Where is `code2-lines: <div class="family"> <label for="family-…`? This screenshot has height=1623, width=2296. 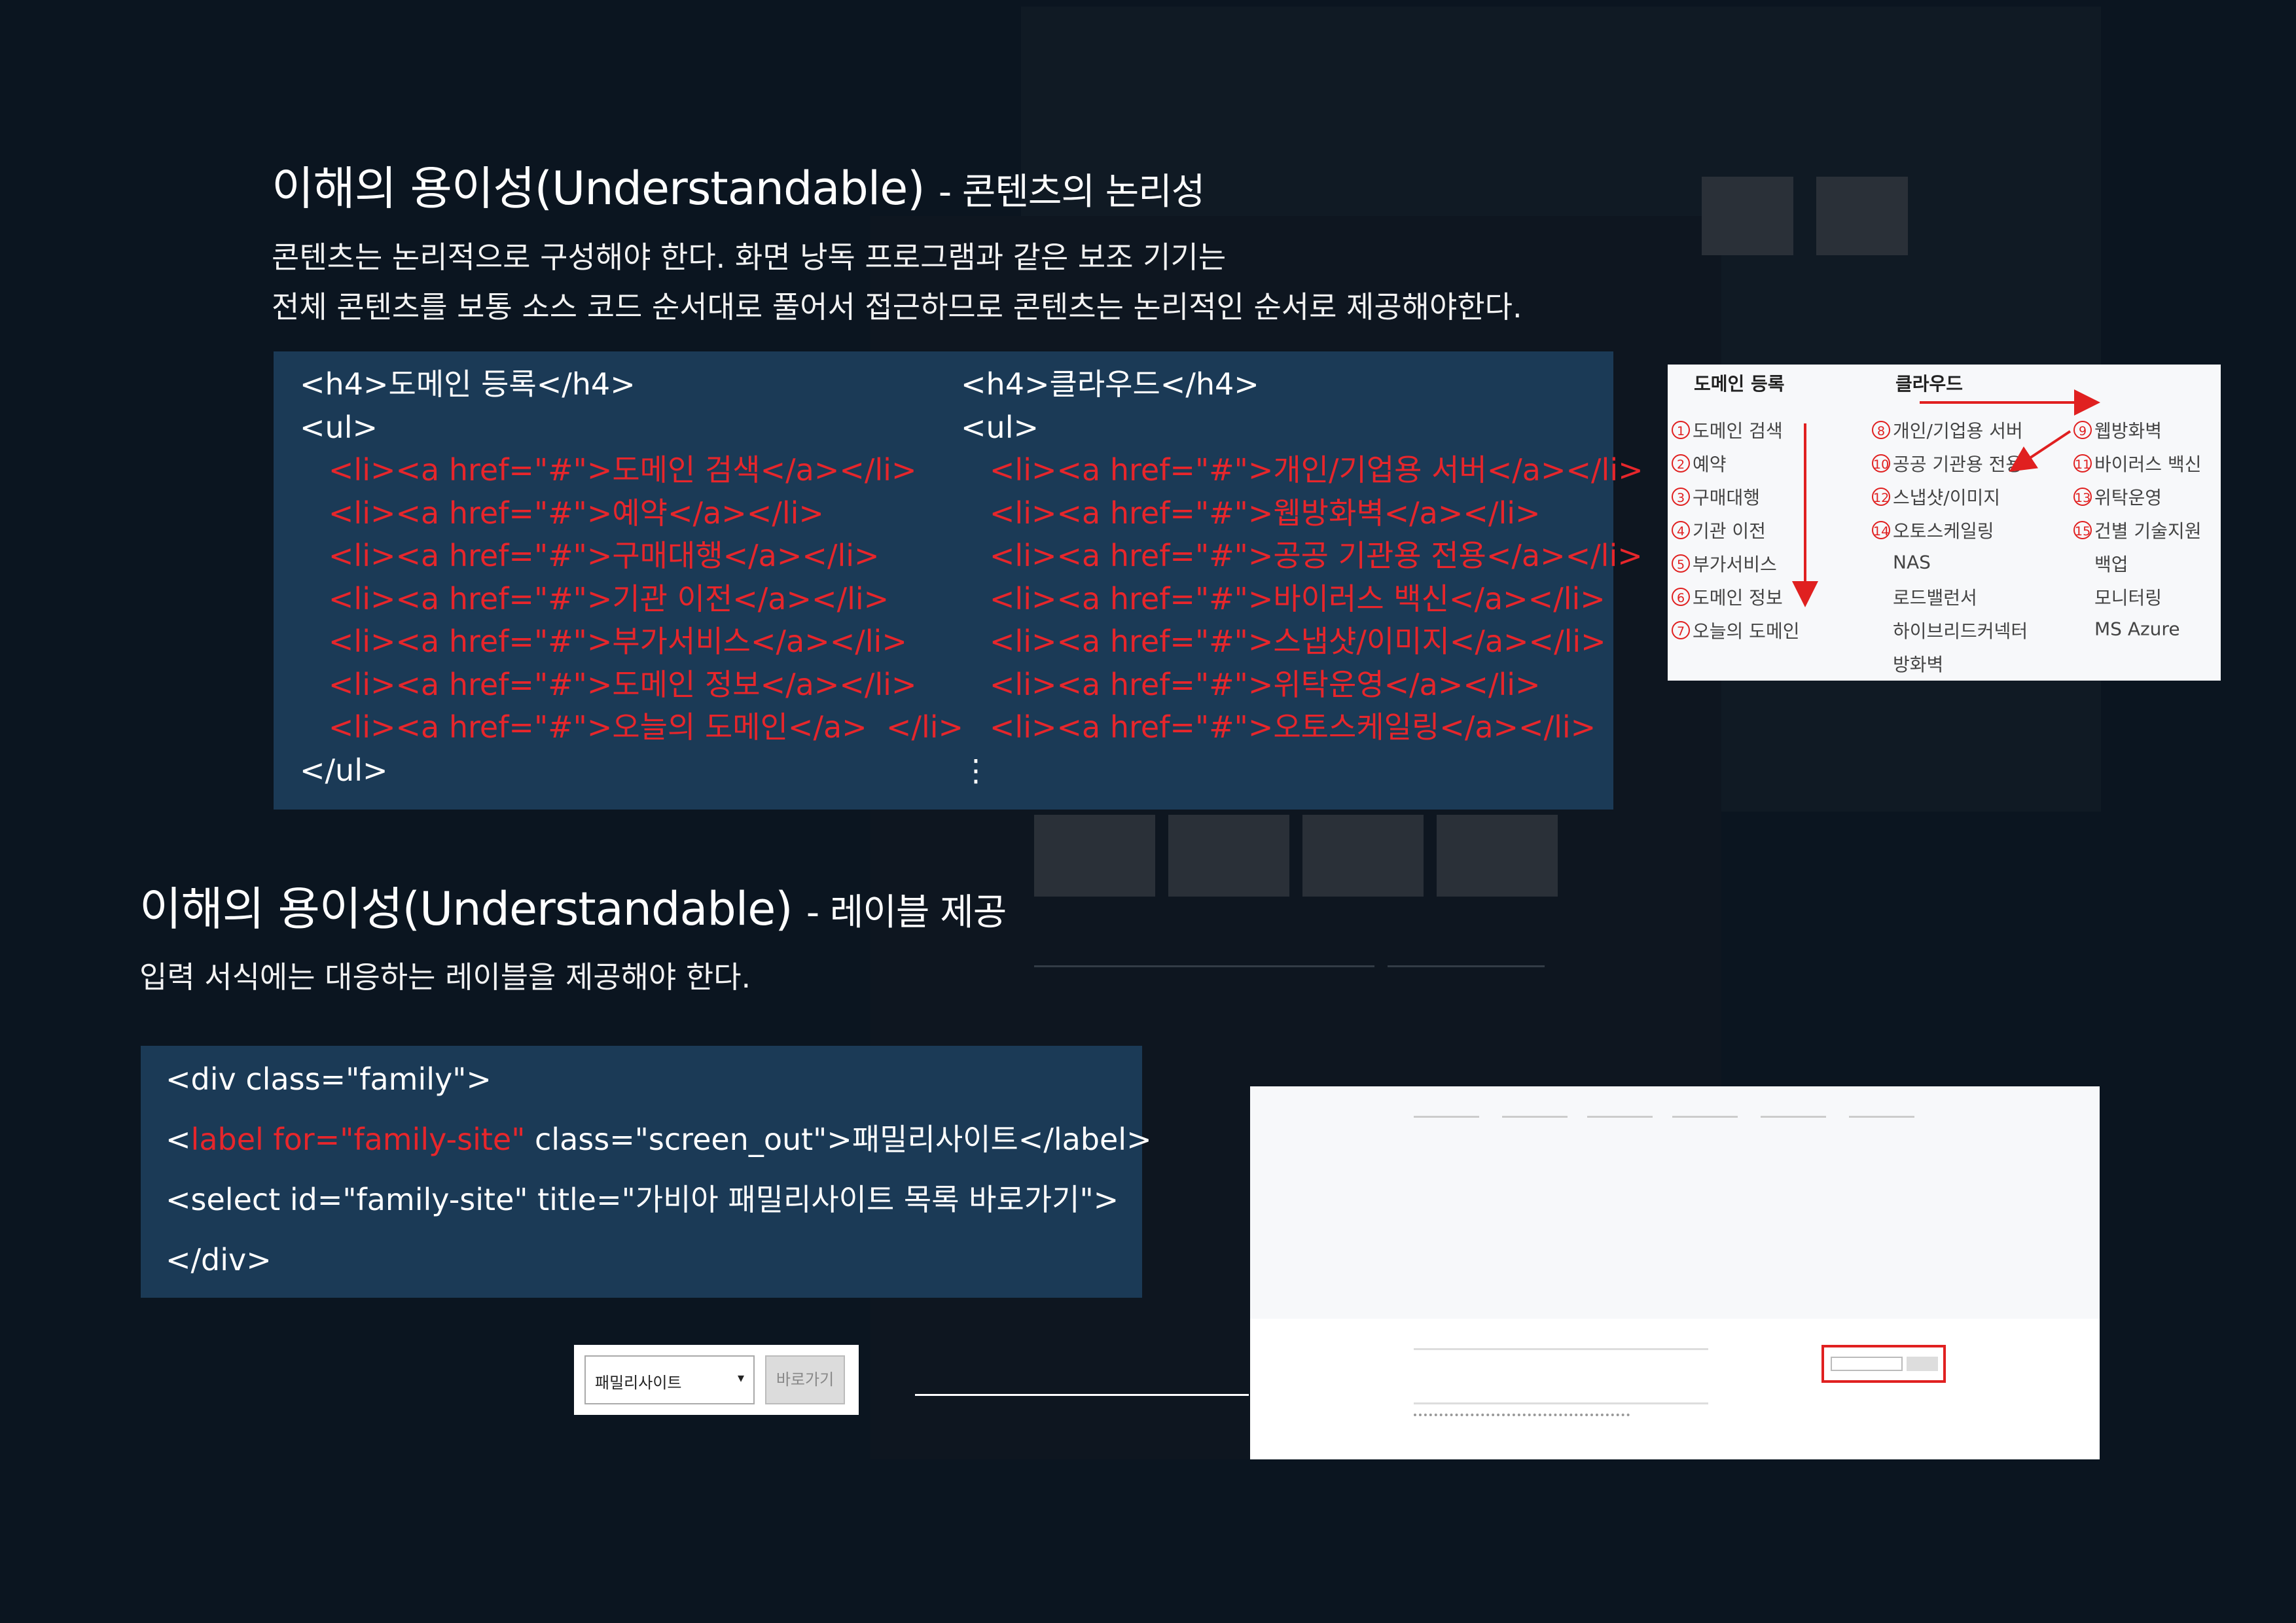 code2-lines: <div class="family"> <label for="family-… is located at coordinates (659, 1169).